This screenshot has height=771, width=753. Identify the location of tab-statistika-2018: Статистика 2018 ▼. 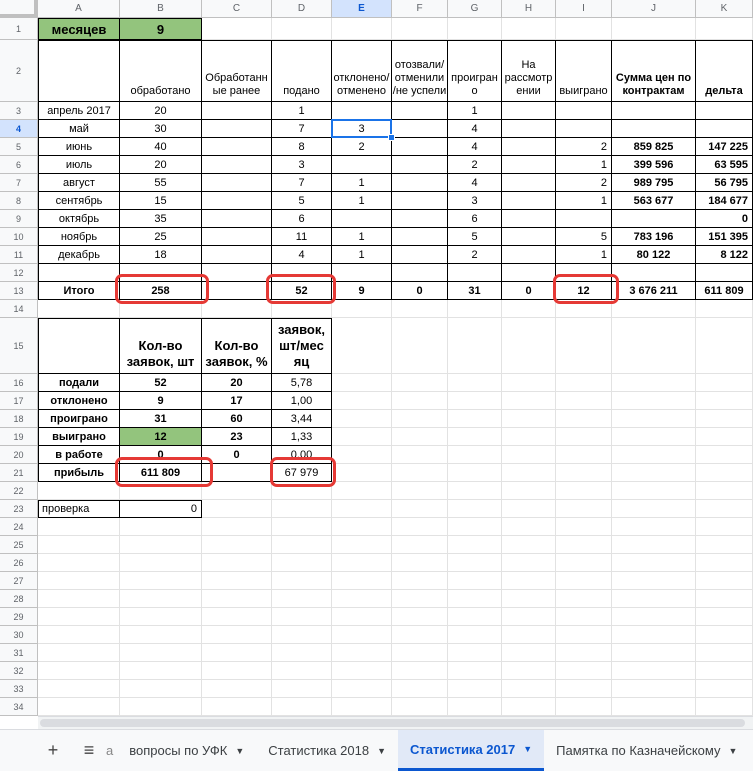
(327, 750).